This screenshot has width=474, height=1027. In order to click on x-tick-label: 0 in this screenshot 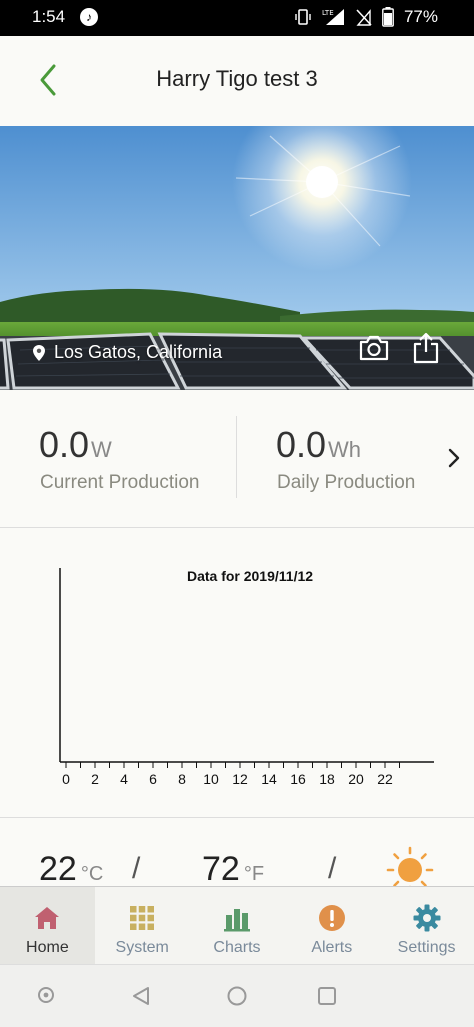, I will do `click(66, 779)`.